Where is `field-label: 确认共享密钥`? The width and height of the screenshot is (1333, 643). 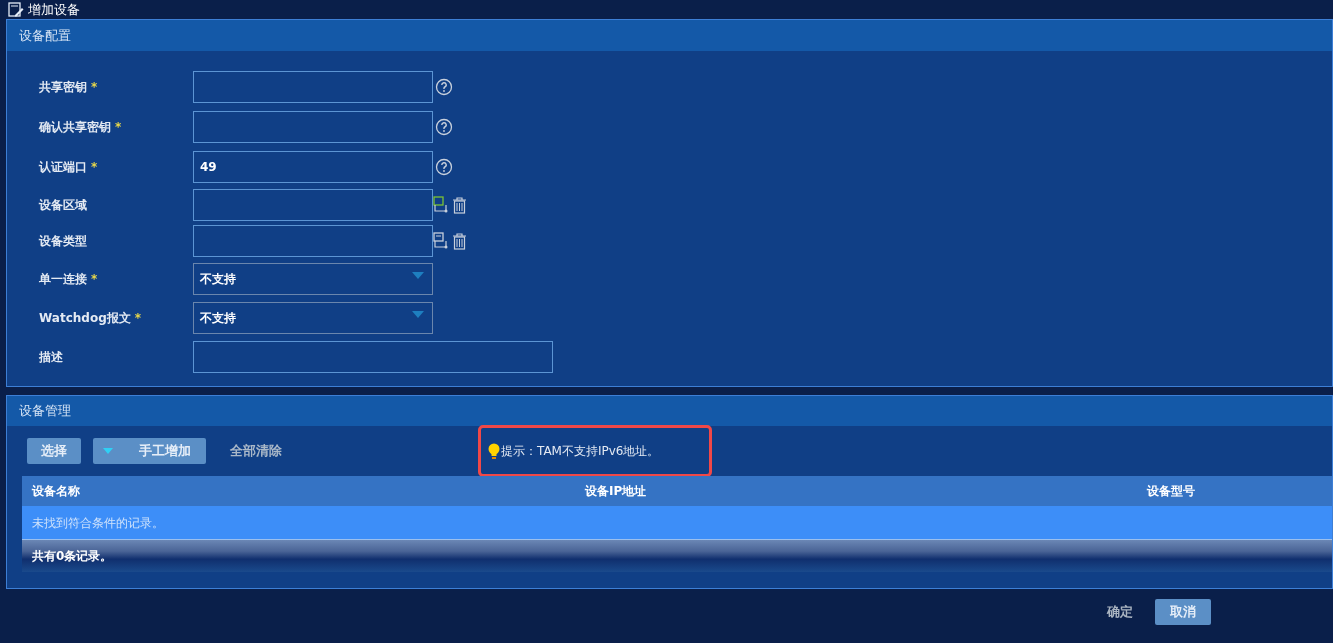
field-label: 确认共享密钥 is located at coordinates (75, 127).